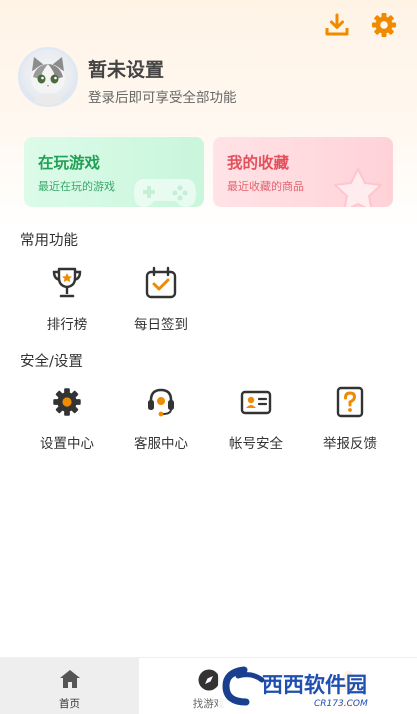  I want to click on avatar, so click(48, 77).